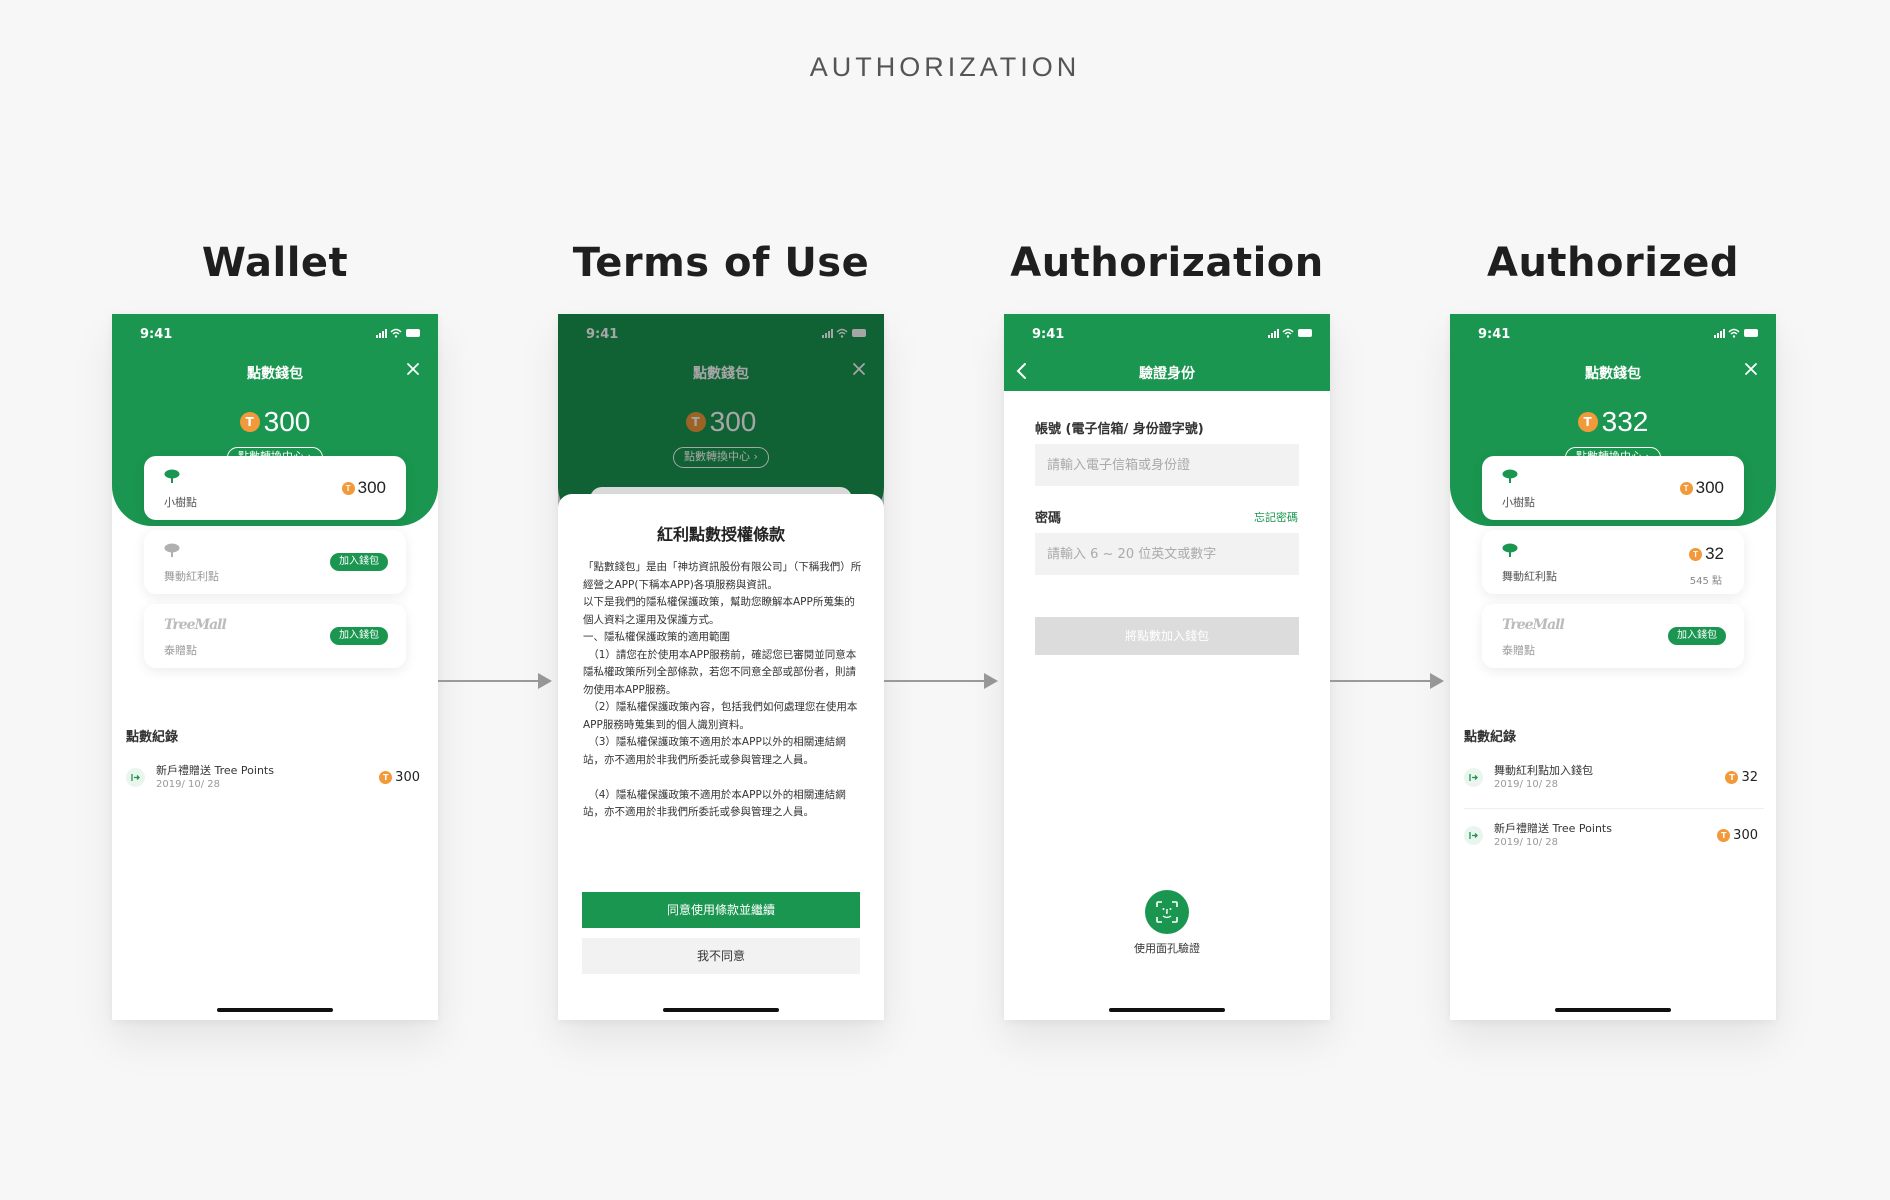  Describe the element at coordinates (287, 421) in the screenshot. I see `balance-value: 300` at that location.